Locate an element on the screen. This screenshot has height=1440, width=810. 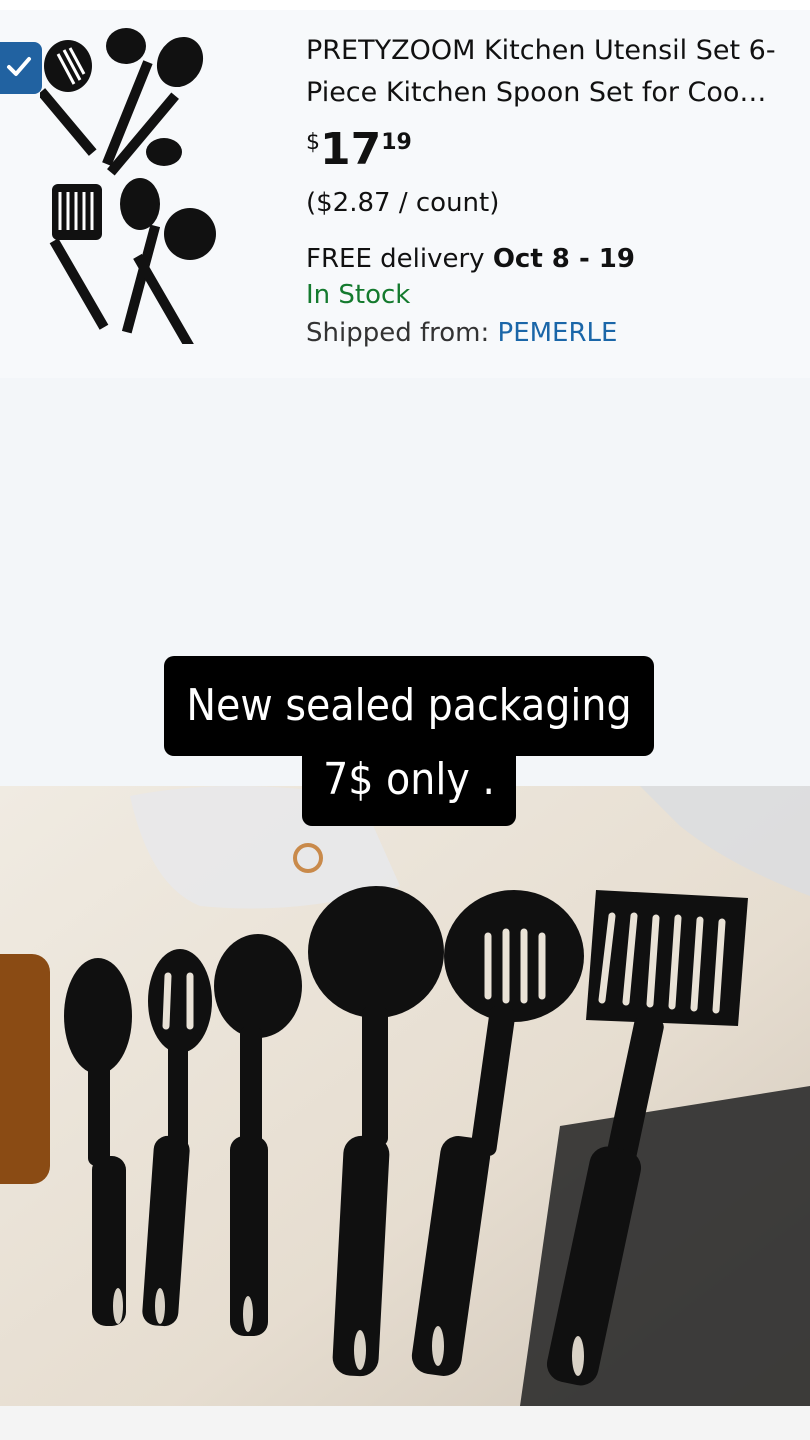
caption-line1-text: New sealed packaging is located at coordinates (409, 705).